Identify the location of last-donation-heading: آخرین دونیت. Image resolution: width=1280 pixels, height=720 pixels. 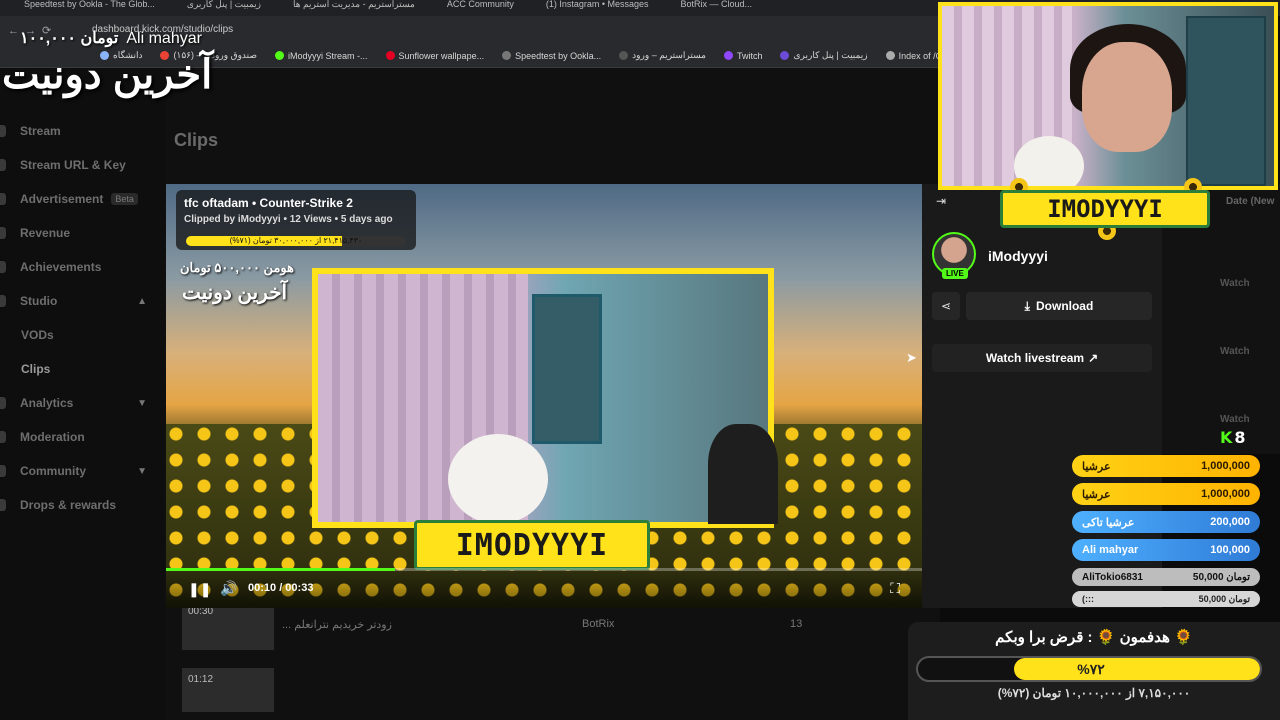
(235, 293).